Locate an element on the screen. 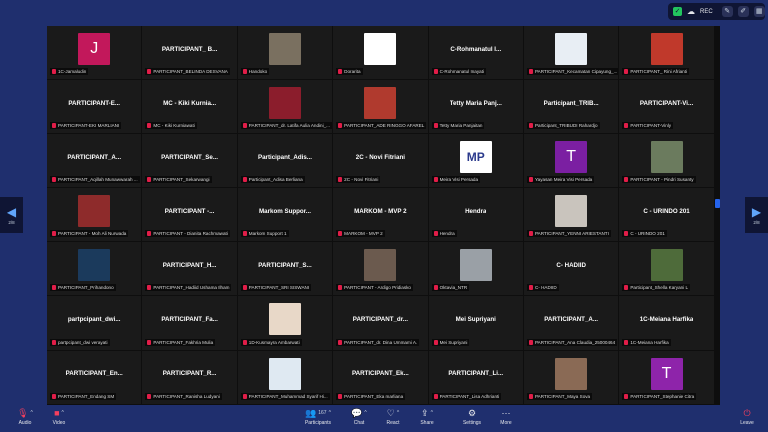 The height and width of the screenshot is (432, 768). grid-icon: ▦ is located at coordinates (759, 11).